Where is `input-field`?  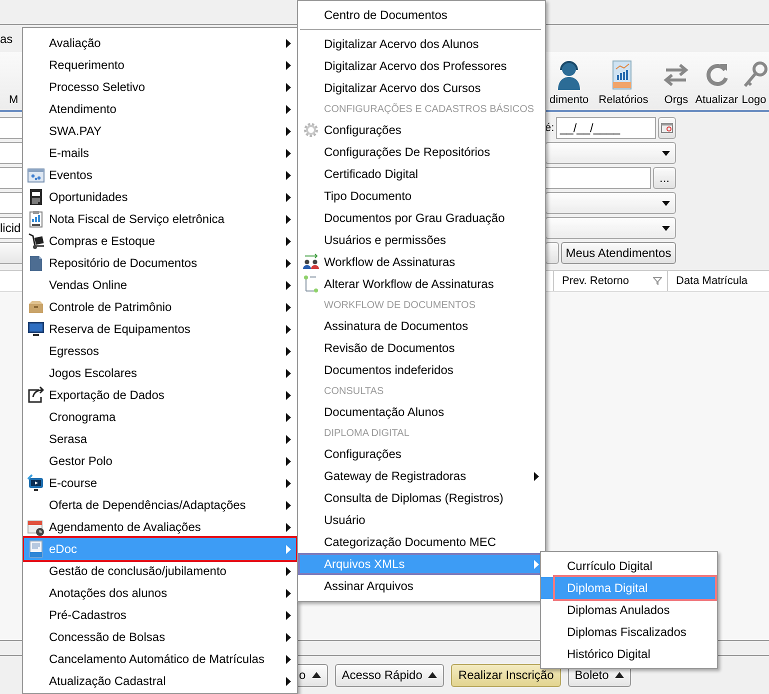
input-field is located at coordinates (598, 178).